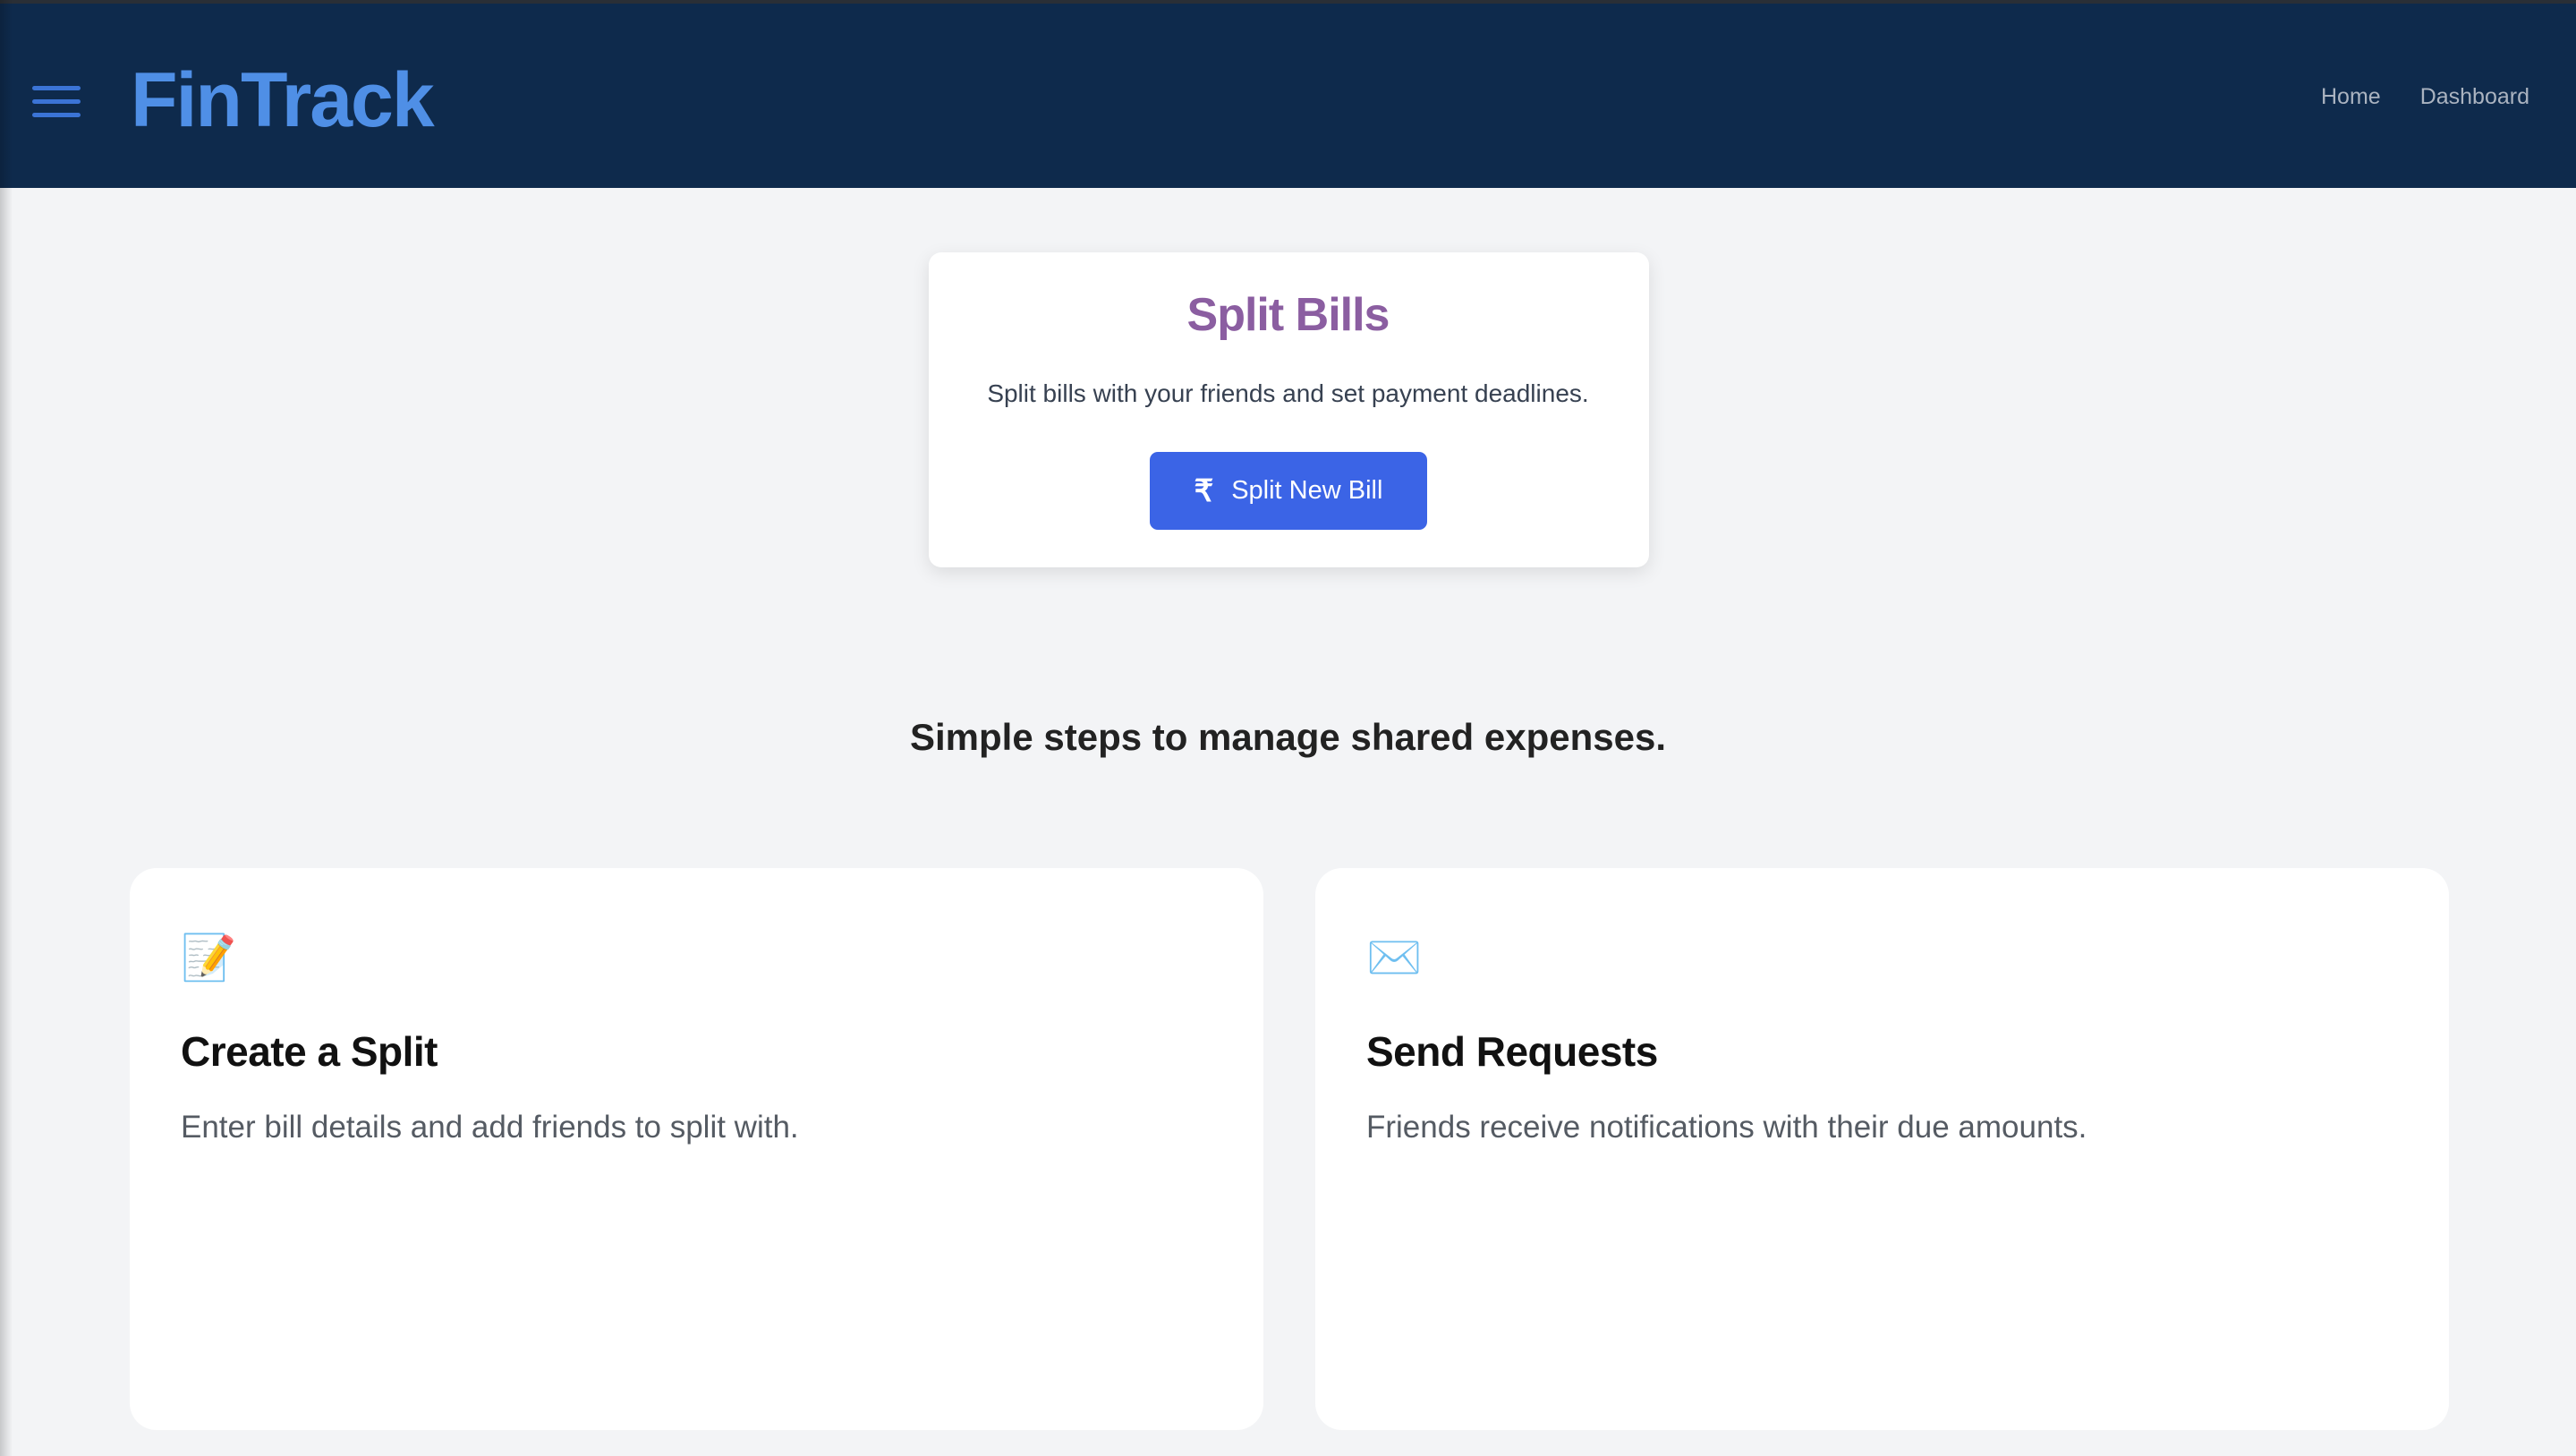 Image resolution: width=2576 pixels, height=1456 pixels. Describe the element at coordinates (1288, 94) in the screenshot. I see `top-navbar: FinTrack Home Dashboard` at that location.